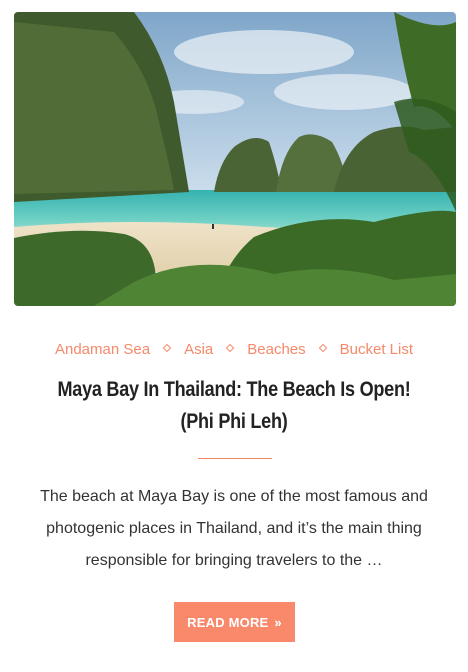 This screenshot has height=672, width=468. What do you see at coordinates (228, 622) in the screenshot?
I see `read-more-label: READ MORE` at bounding box center [228, 622].